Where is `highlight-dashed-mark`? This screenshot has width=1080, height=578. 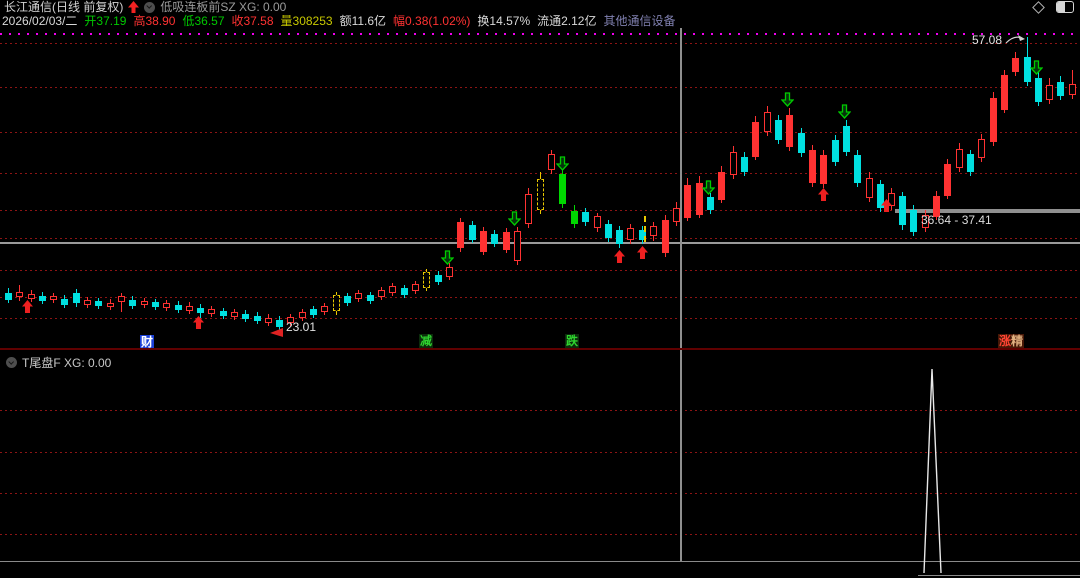 highlight-dashed-mark is located at coordinates (645, 229).